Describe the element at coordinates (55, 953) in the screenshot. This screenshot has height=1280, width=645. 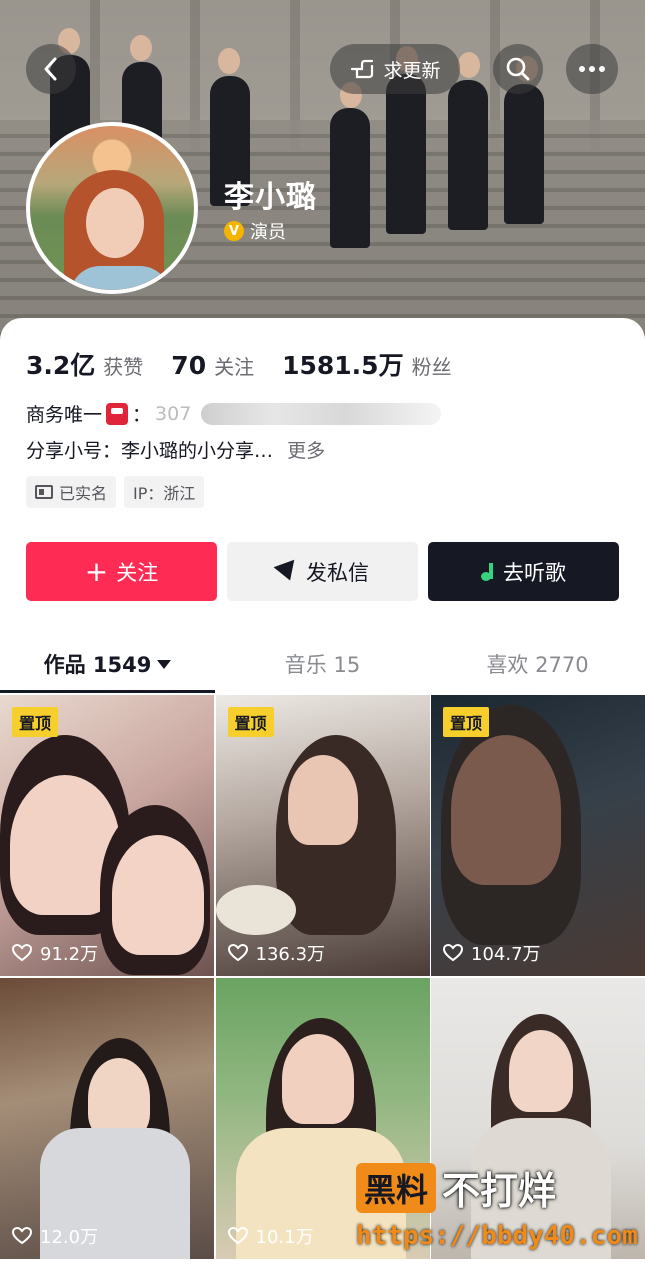
I see `video-likes: 91.2万` at that location.